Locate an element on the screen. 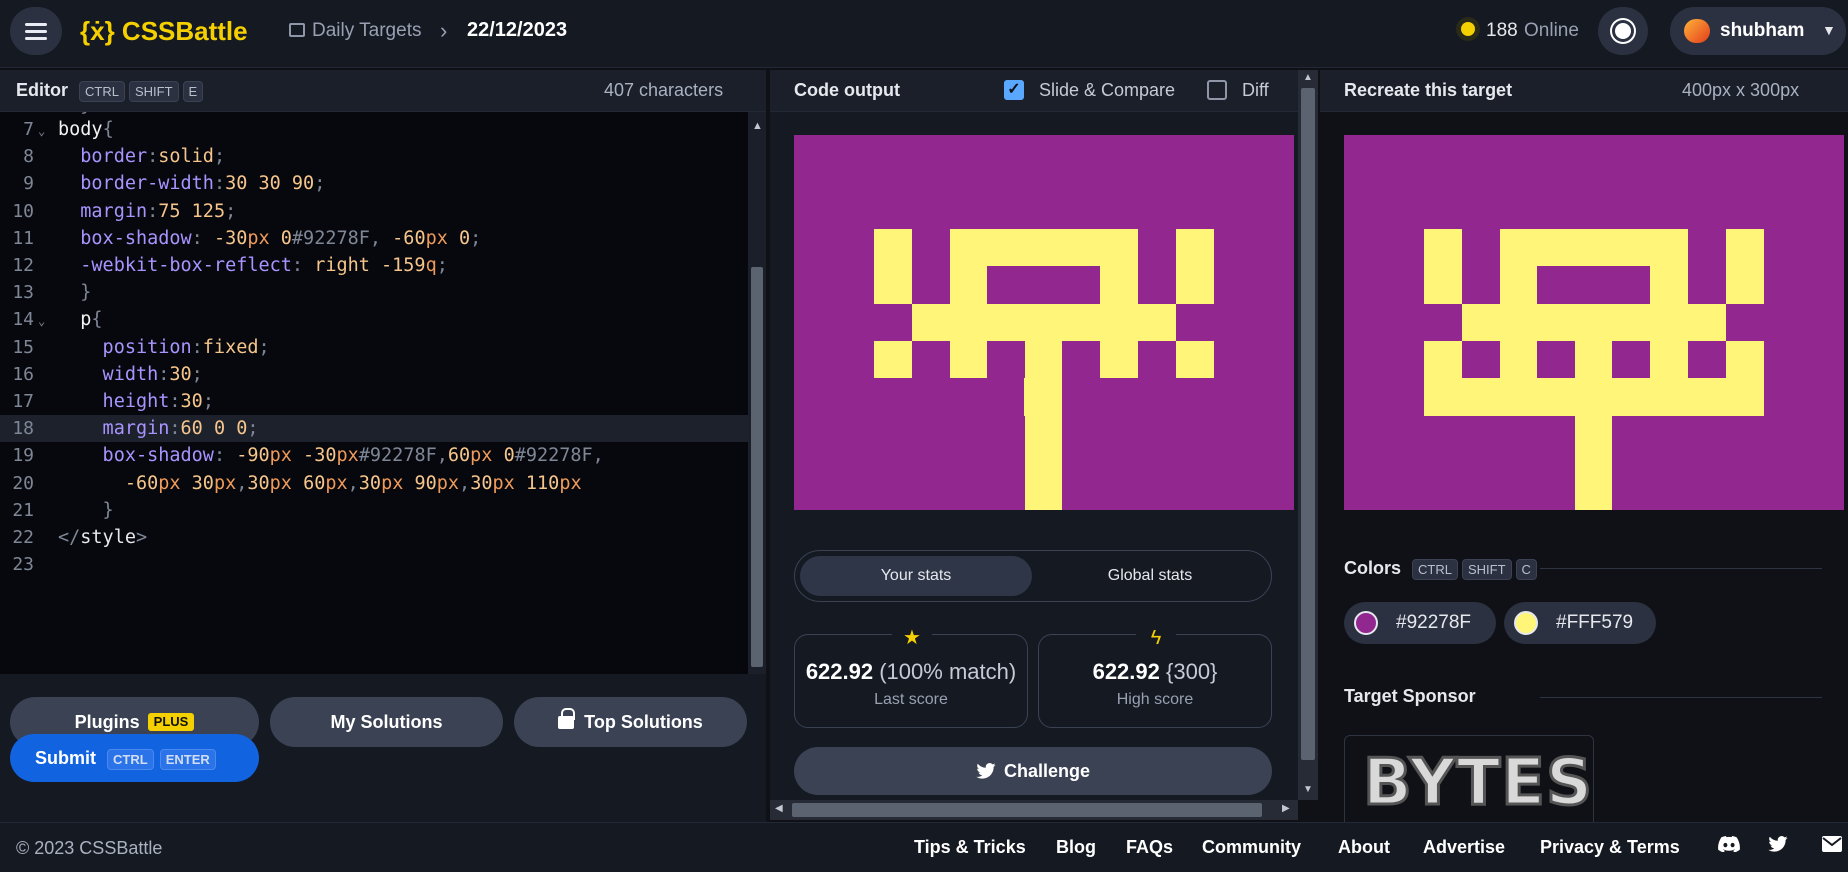 This screenshot has width=1848, height=872. my-solutions-button: My Solutions is located at coordinates (386, 722).